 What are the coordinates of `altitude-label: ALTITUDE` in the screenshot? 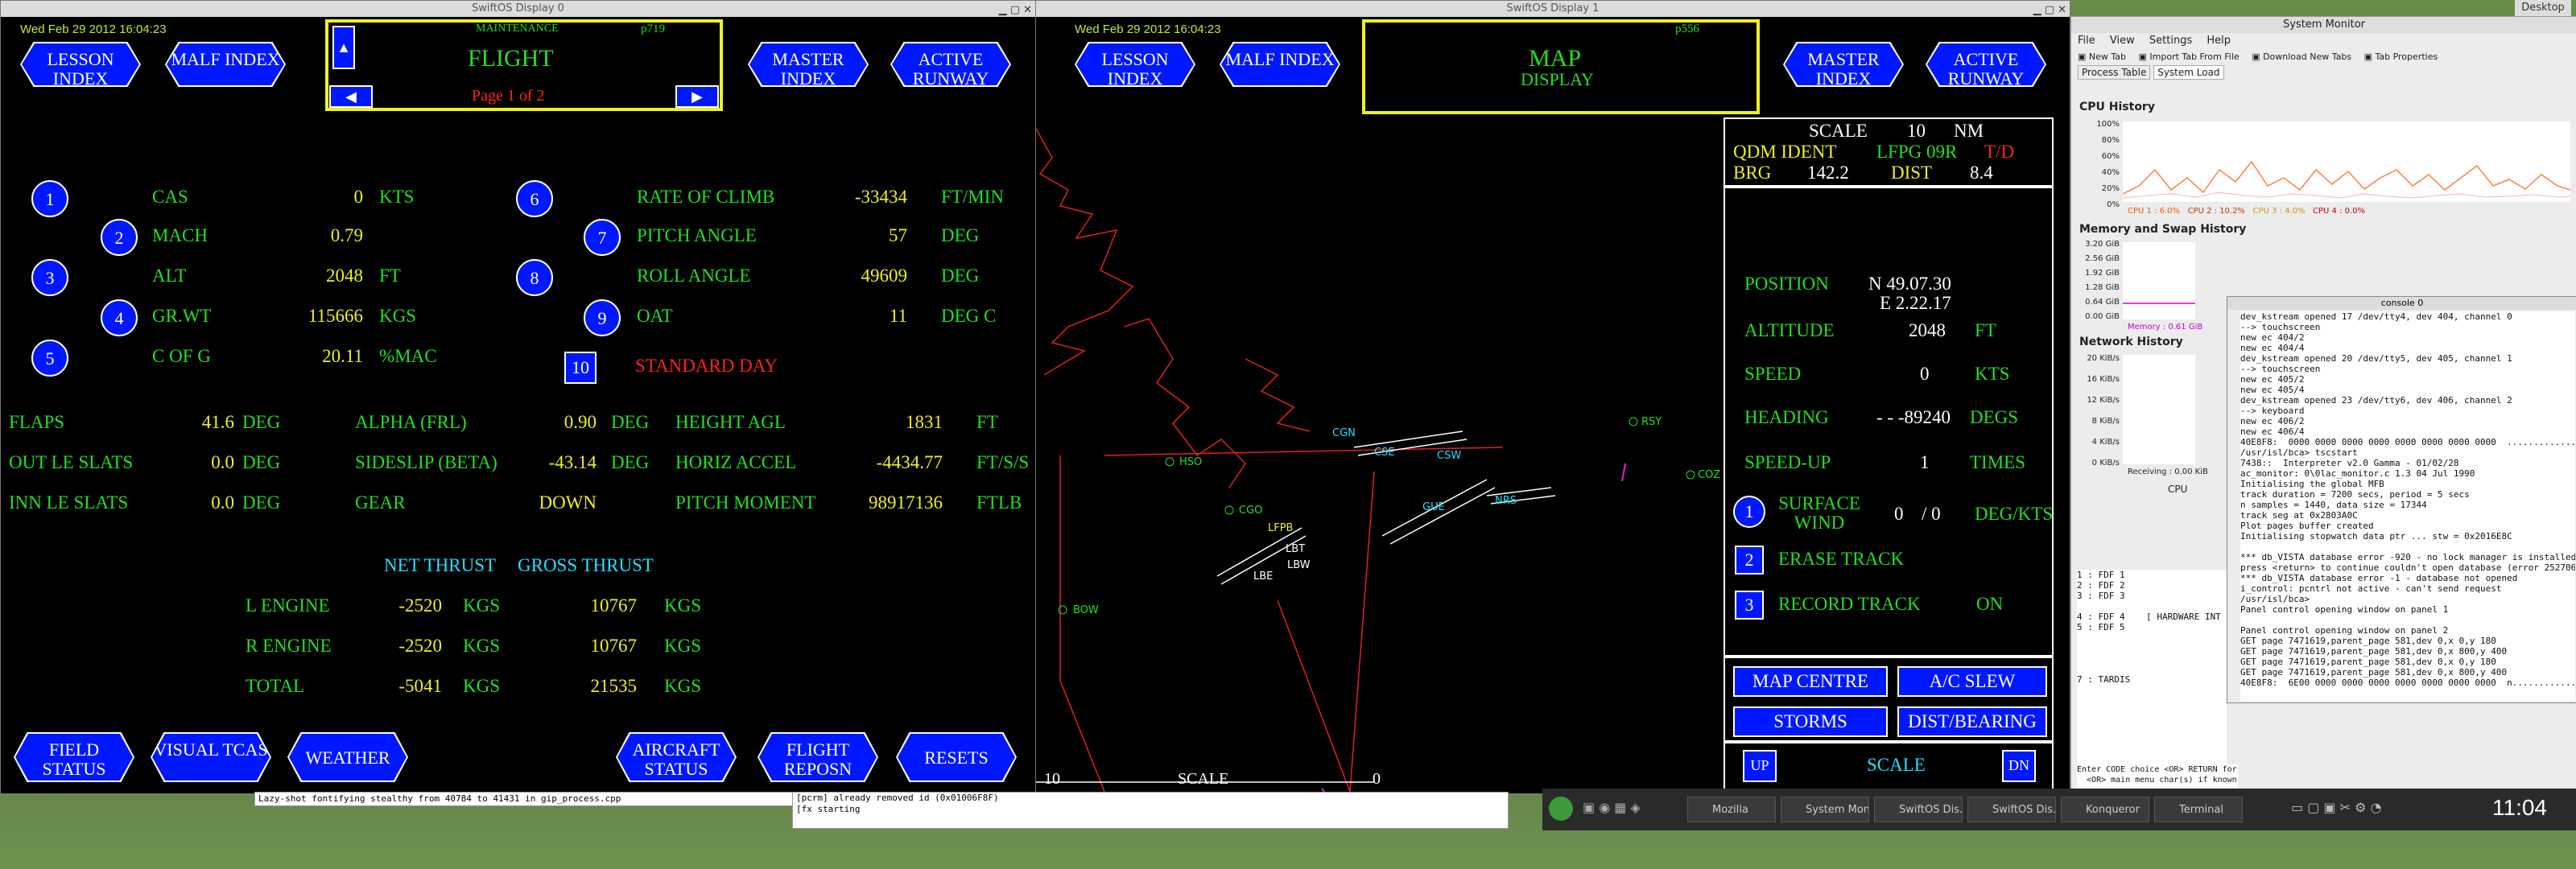 It's located at (1789, 330).